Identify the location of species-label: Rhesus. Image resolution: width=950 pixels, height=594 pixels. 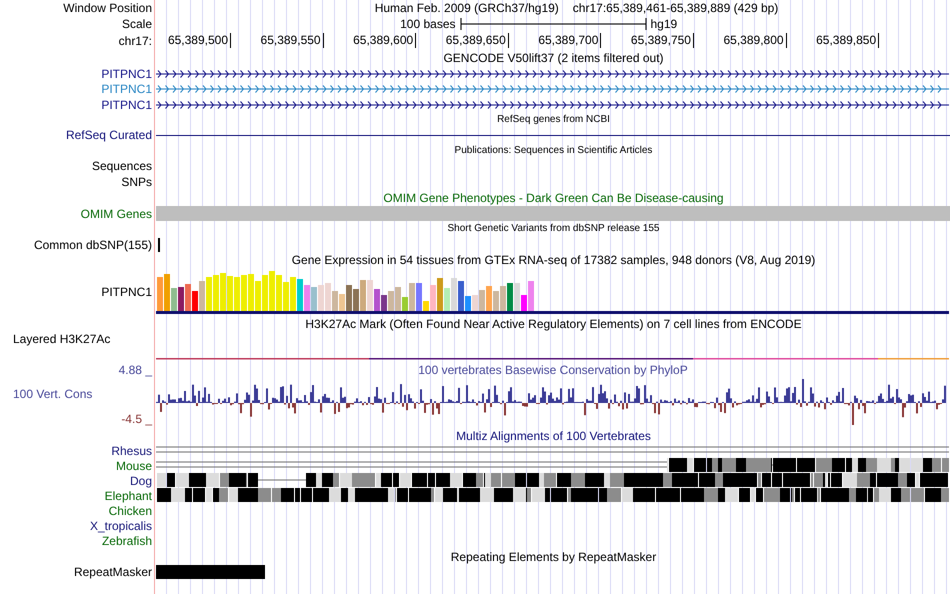
(131, 451).